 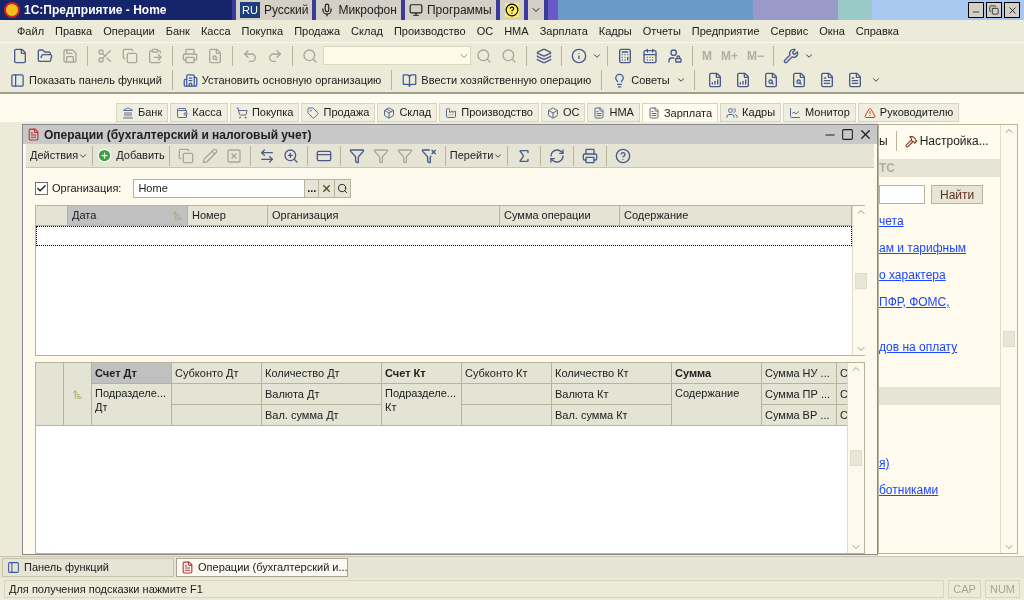 What do you see at coordinates (322, 394) in the screenshot?
I see `column-header: Валюта Дт` at bounding box center [322, 394].